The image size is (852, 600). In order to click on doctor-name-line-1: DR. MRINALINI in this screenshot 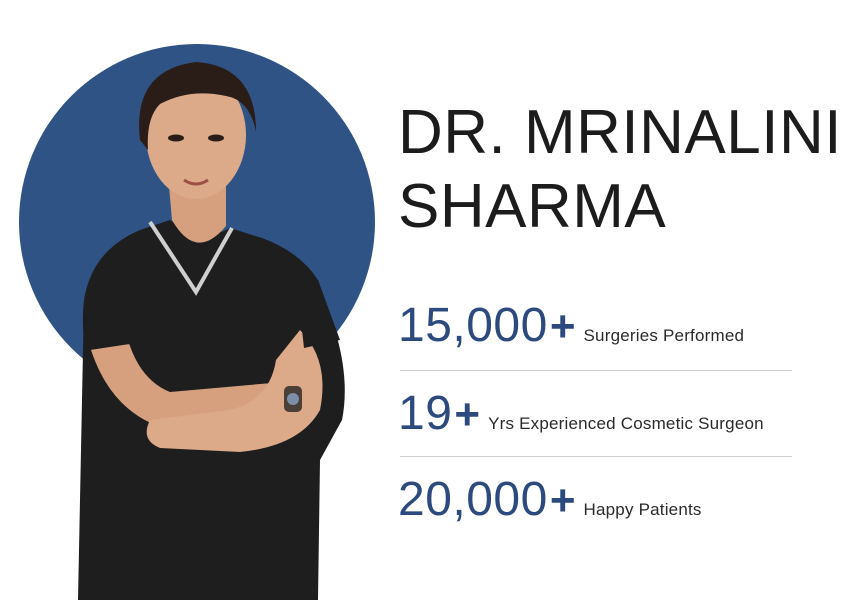, I will do `click(620, 132)`.